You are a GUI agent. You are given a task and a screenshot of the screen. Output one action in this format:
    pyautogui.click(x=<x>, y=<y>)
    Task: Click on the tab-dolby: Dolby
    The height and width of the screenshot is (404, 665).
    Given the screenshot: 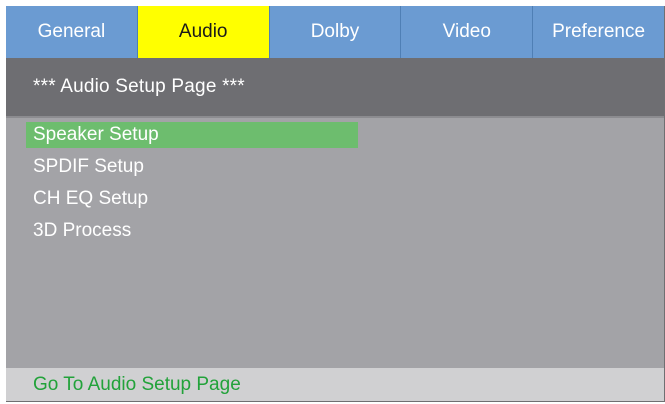 What is the action you would take?
    pyautogui.click(x=335, y=32)
    